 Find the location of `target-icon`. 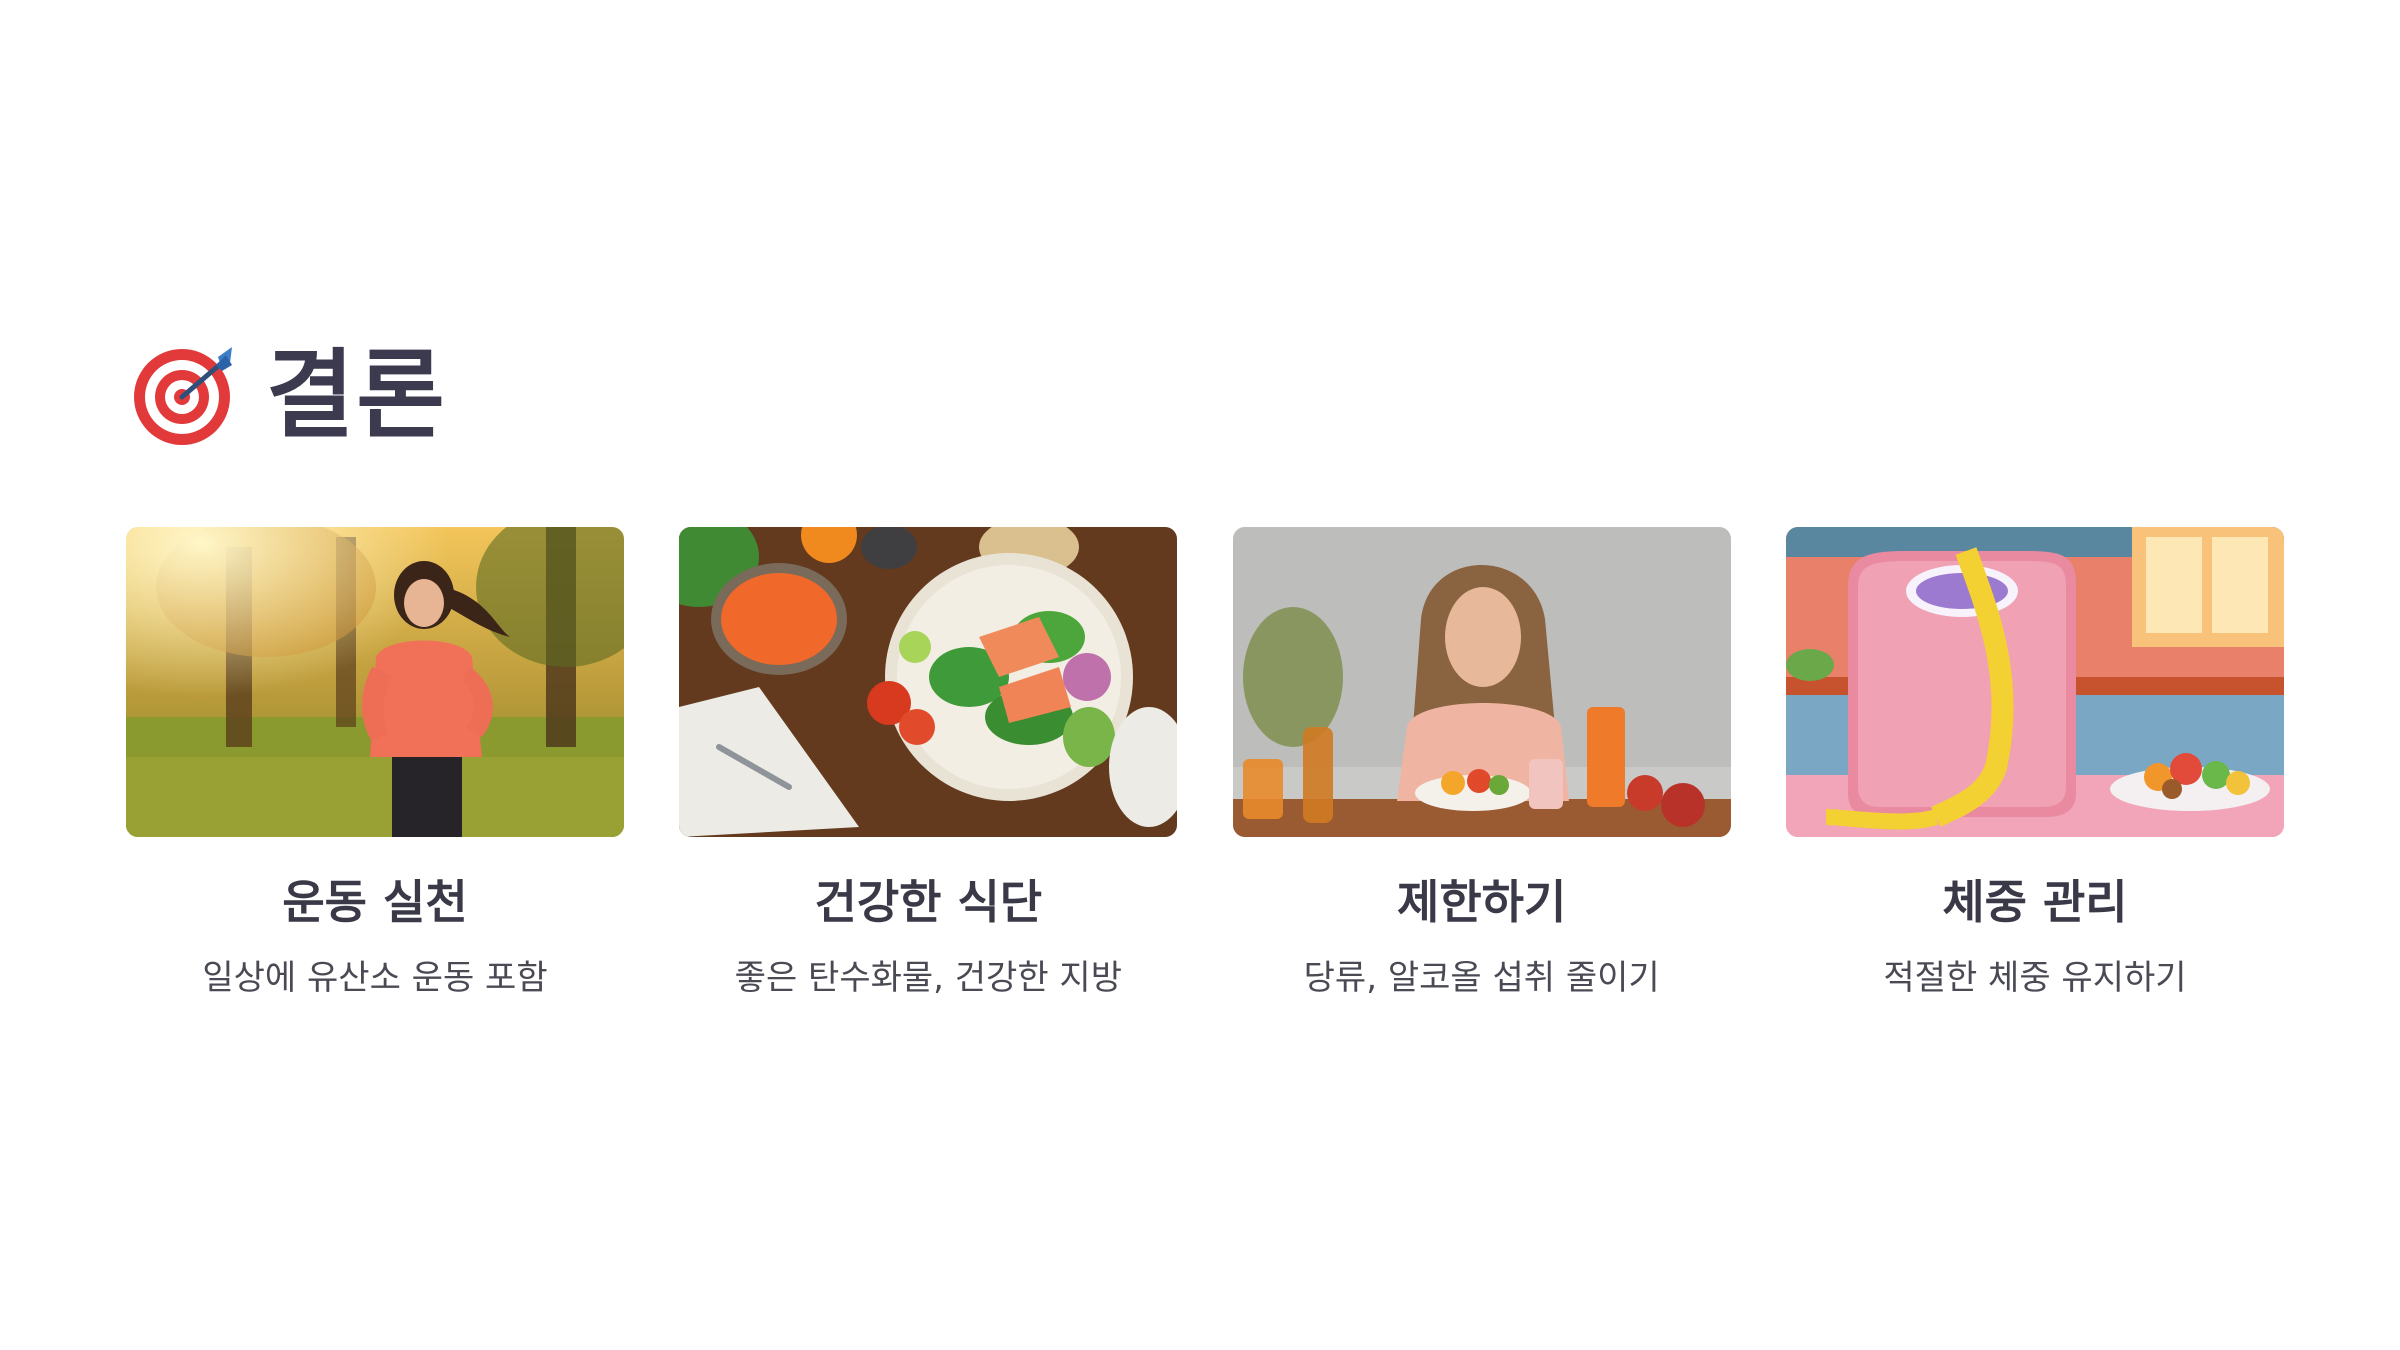

target-icon is located at coordinates (183, 396).